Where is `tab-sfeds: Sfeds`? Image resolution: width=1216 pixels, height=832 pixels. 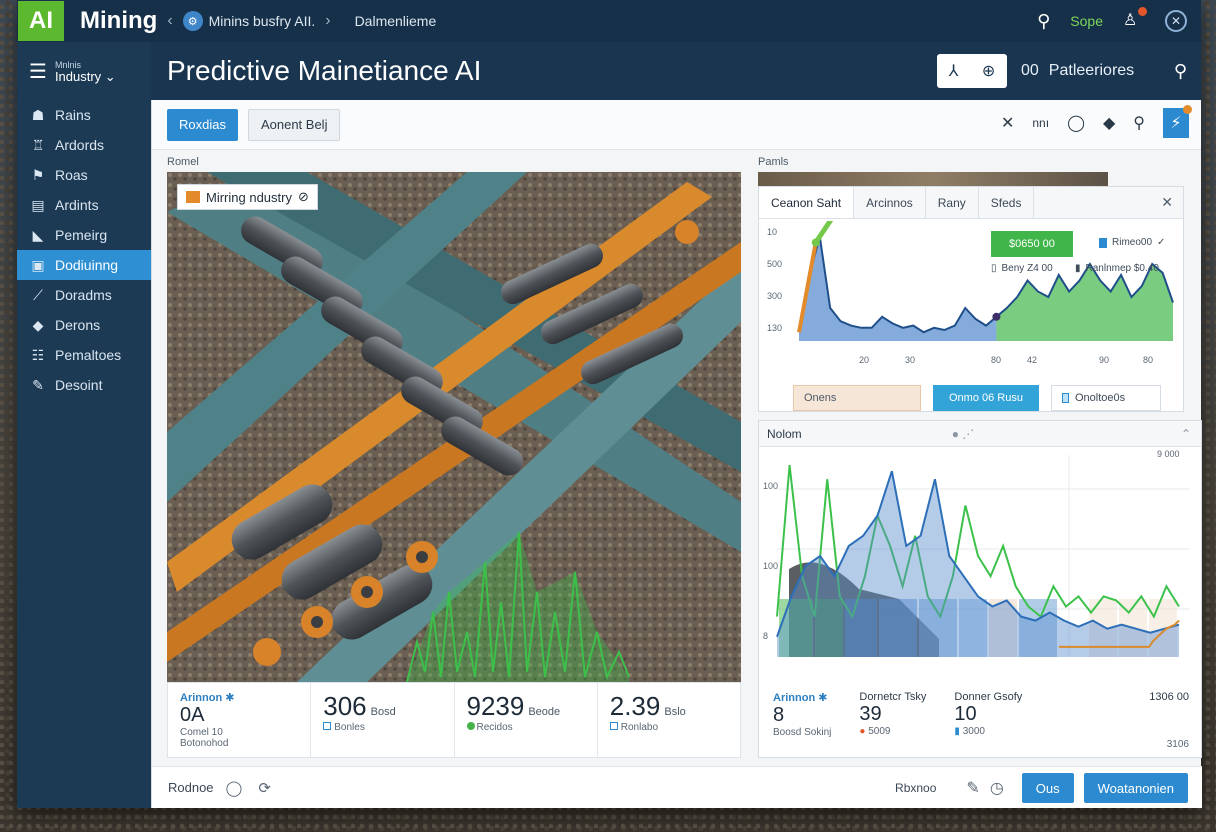
tab-sfeds: Sfeds is located at coordinates (1007, 202).